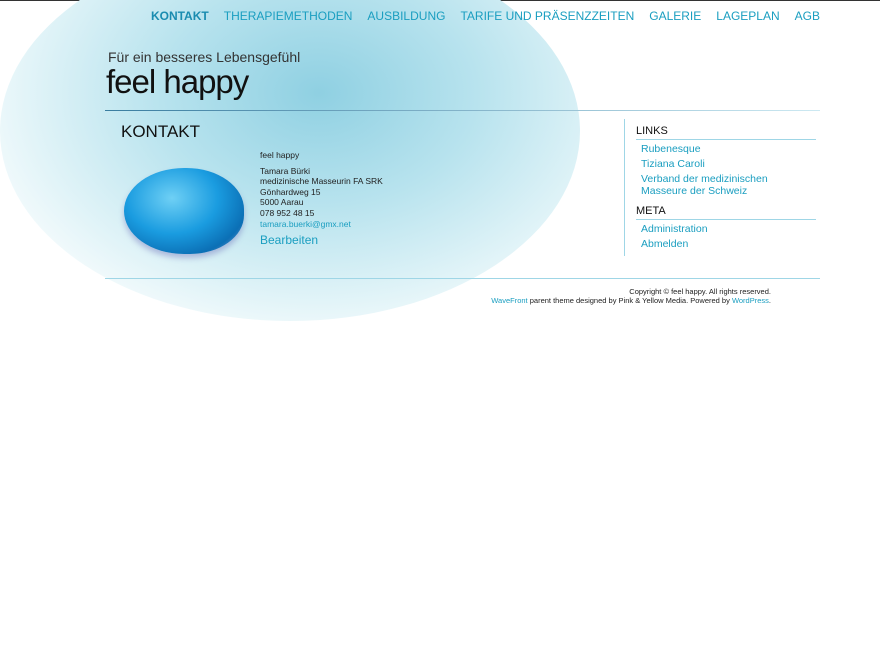 This screenshot has height=660, width=880. What do you see at coordinates (305, 224) in the screenshot?
I see `contact-email-link: tamara.buerki@gmx.net` at bounding box center [305, 224].